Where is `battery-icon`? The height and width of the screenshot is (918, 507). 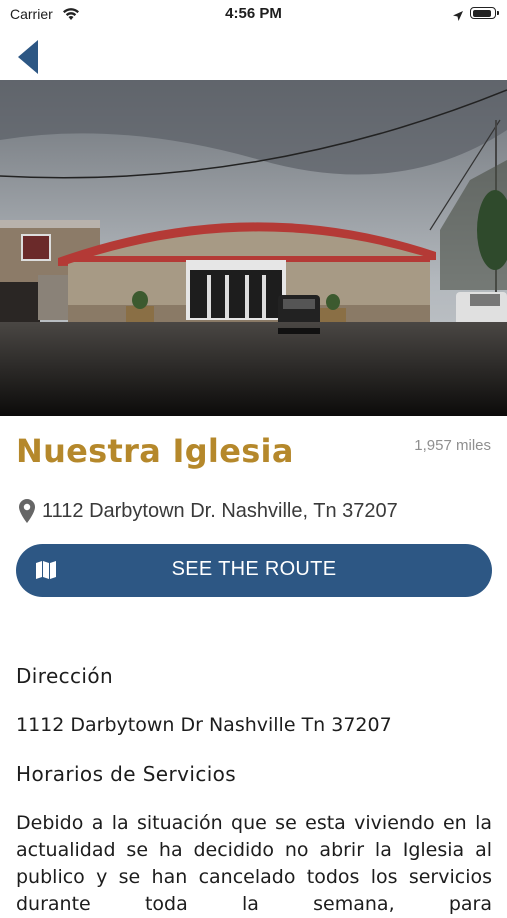
battery-icon is located at coordinates (484, 13).